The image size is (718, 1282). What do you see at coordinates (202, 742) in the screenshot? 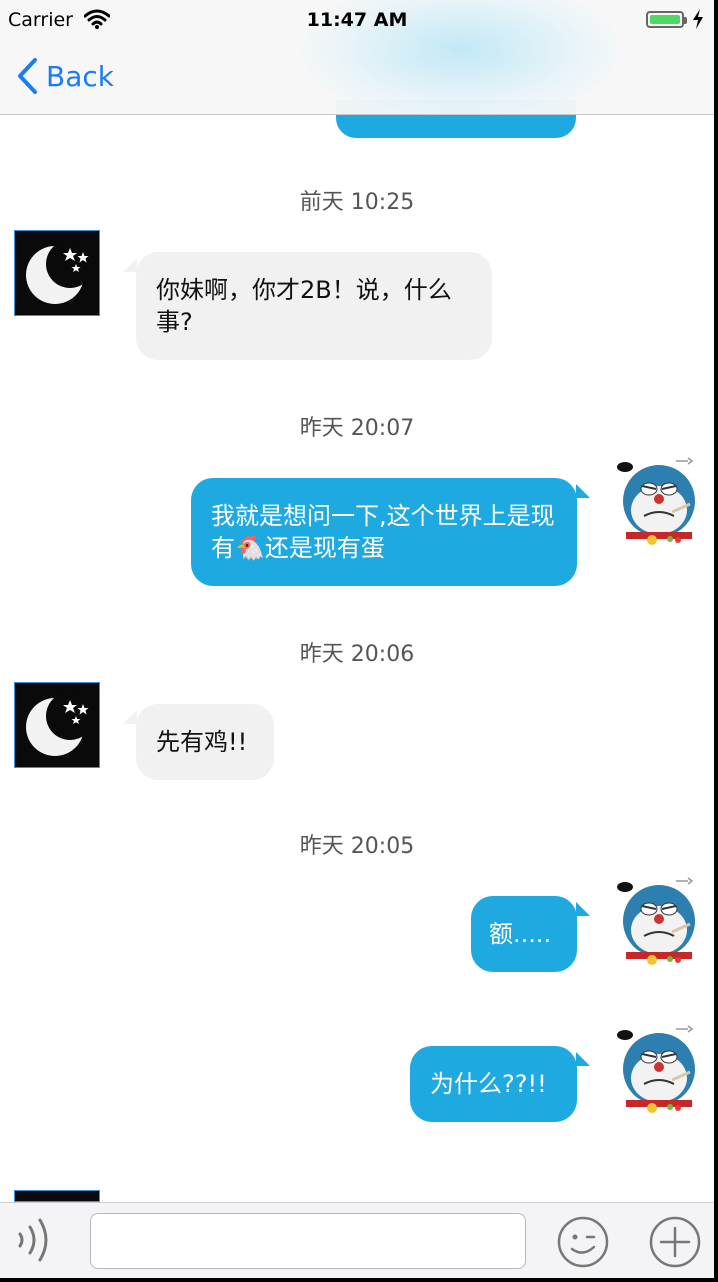
I see `message-text: 先有鸡!!` at bounding box center [202, 742].